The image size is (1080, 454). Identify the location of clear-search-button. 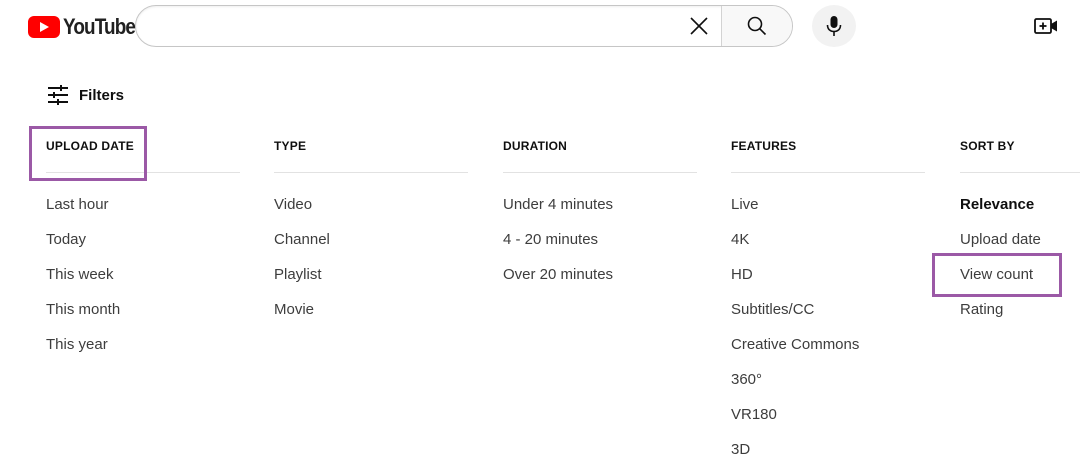
(699, 26).